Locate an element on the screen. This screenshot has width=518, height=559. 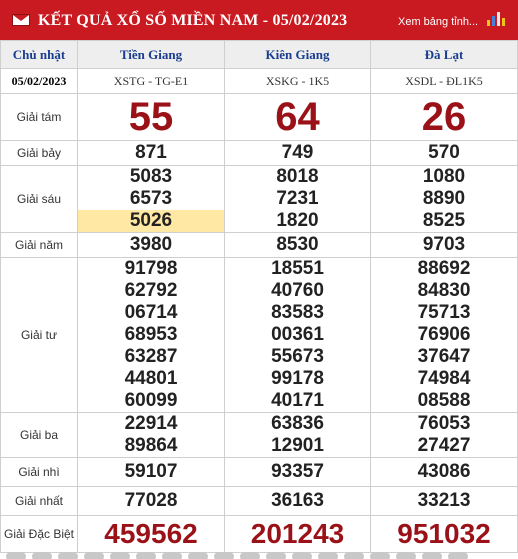
prize-number: 68953 is located at coordinates (151, 334).